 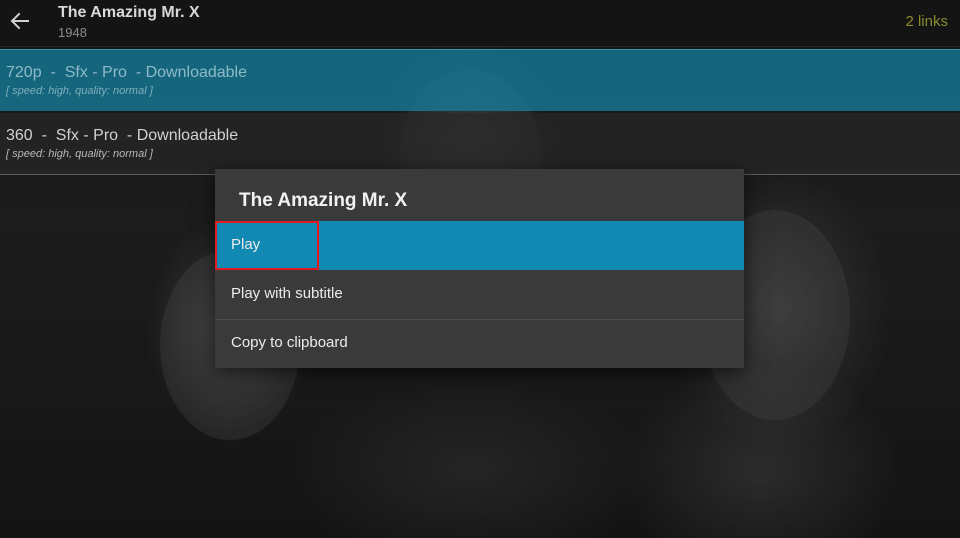 What do you see at coordinates (127, 72) in the screenshot?
I see `link-label: 720p - Sfx - Pro - Downloadable` at bounding box center [127, 72].